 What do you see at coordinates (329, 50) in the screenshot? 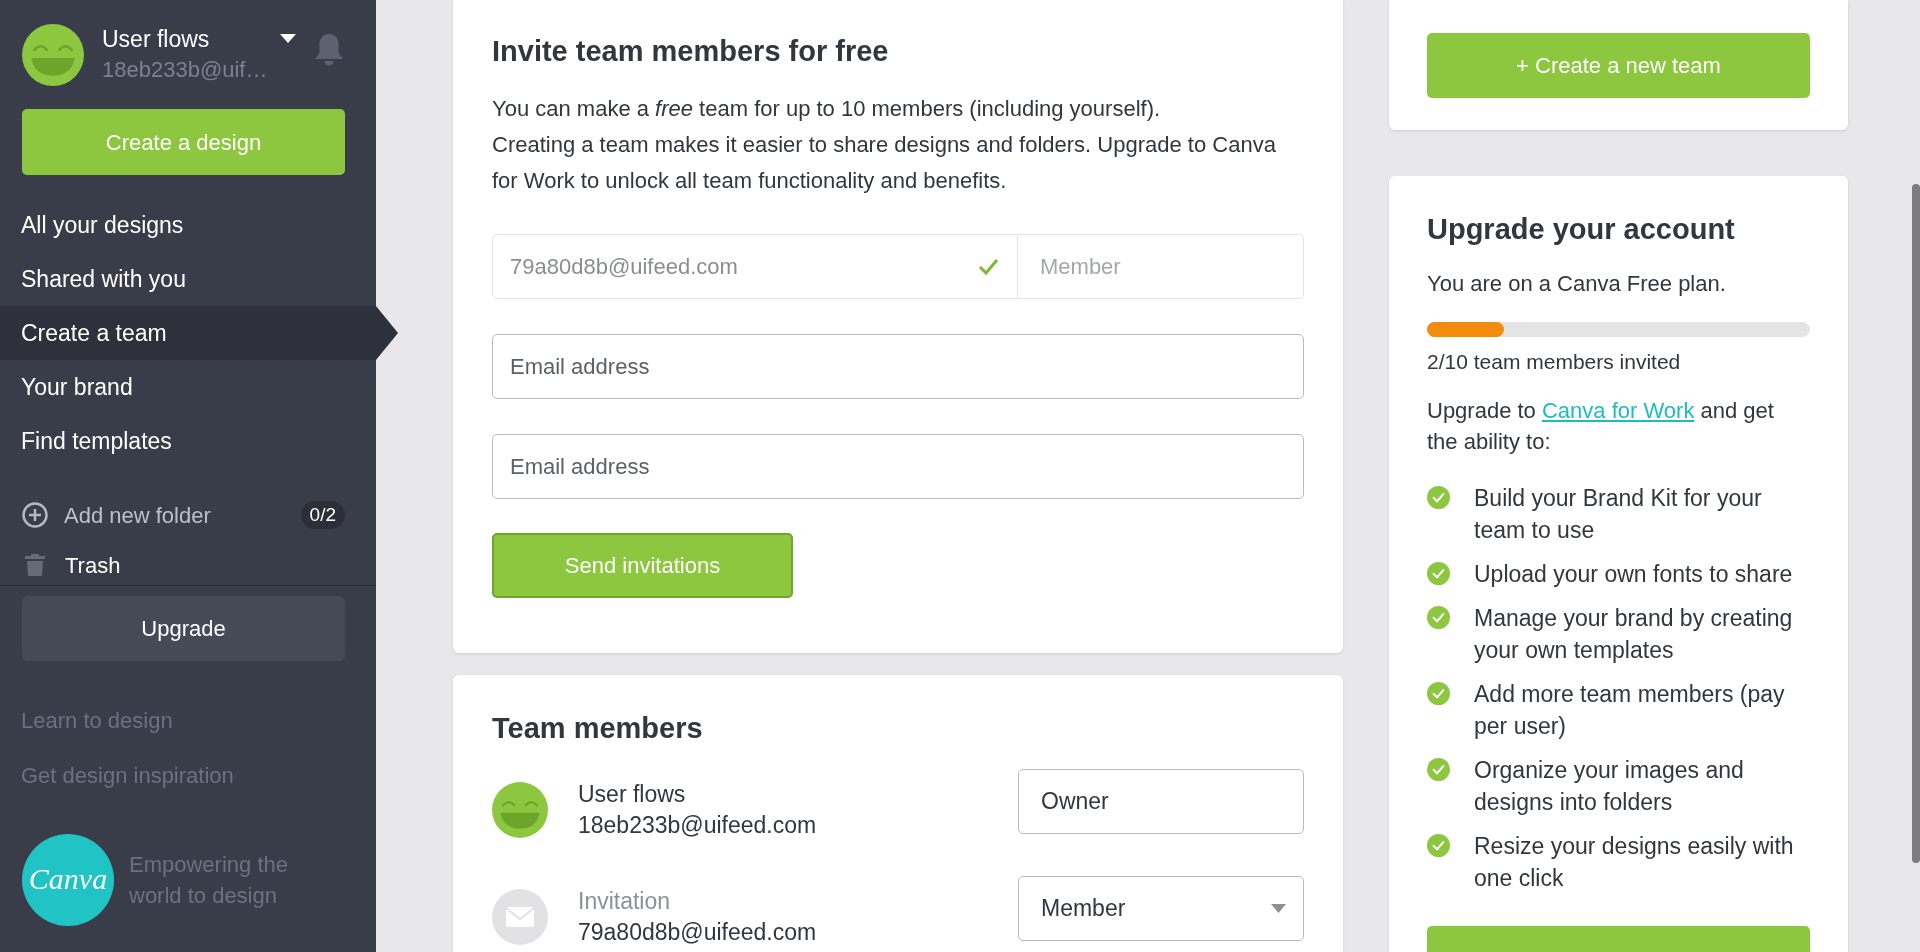
I see `bell-icon` at bounding box center [329, 50].